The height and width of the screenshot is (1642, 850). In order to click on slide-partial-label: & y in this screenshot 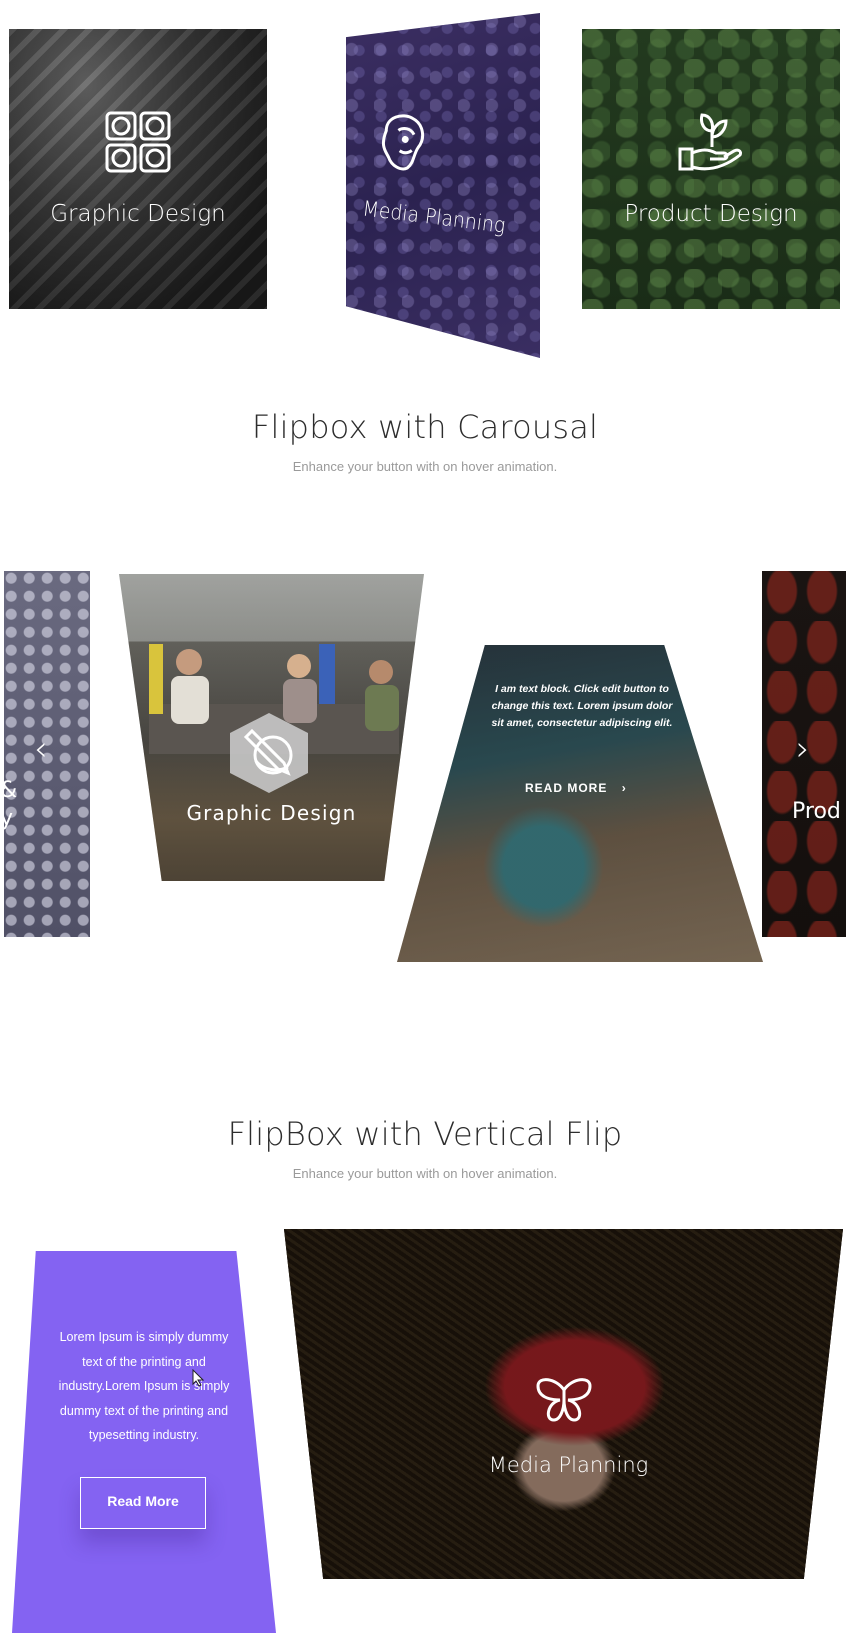, I will do `click(10, 804)`.